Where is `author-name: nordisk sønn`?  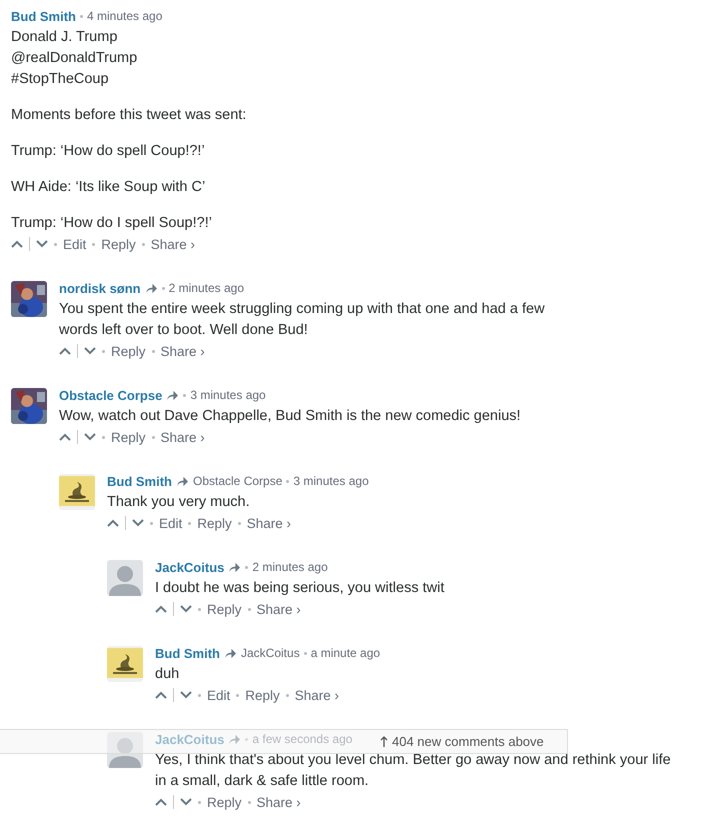
author-name: nordisk sønn is located at coordinates (100, 288).